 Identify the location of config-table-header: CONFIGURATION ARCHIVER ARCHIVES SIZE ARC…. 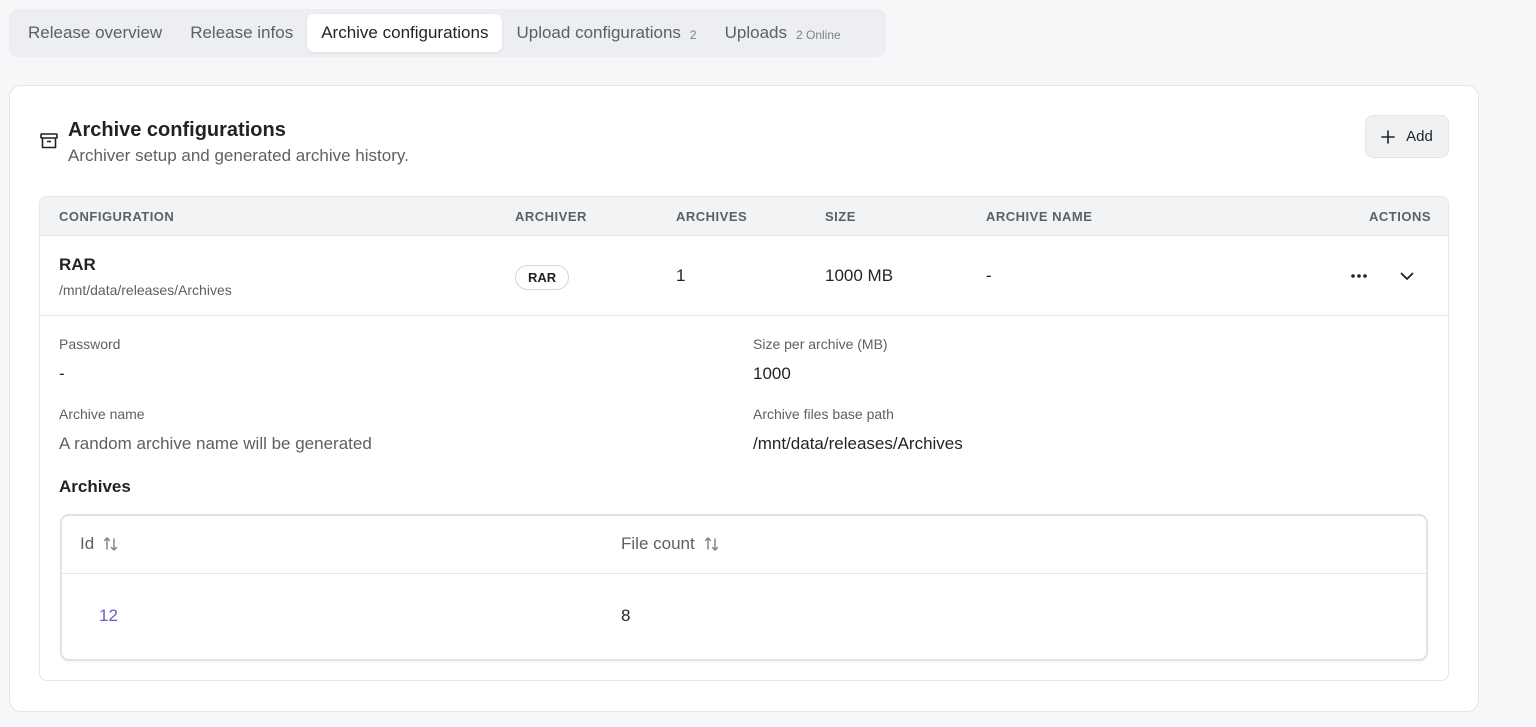
(744, 216).